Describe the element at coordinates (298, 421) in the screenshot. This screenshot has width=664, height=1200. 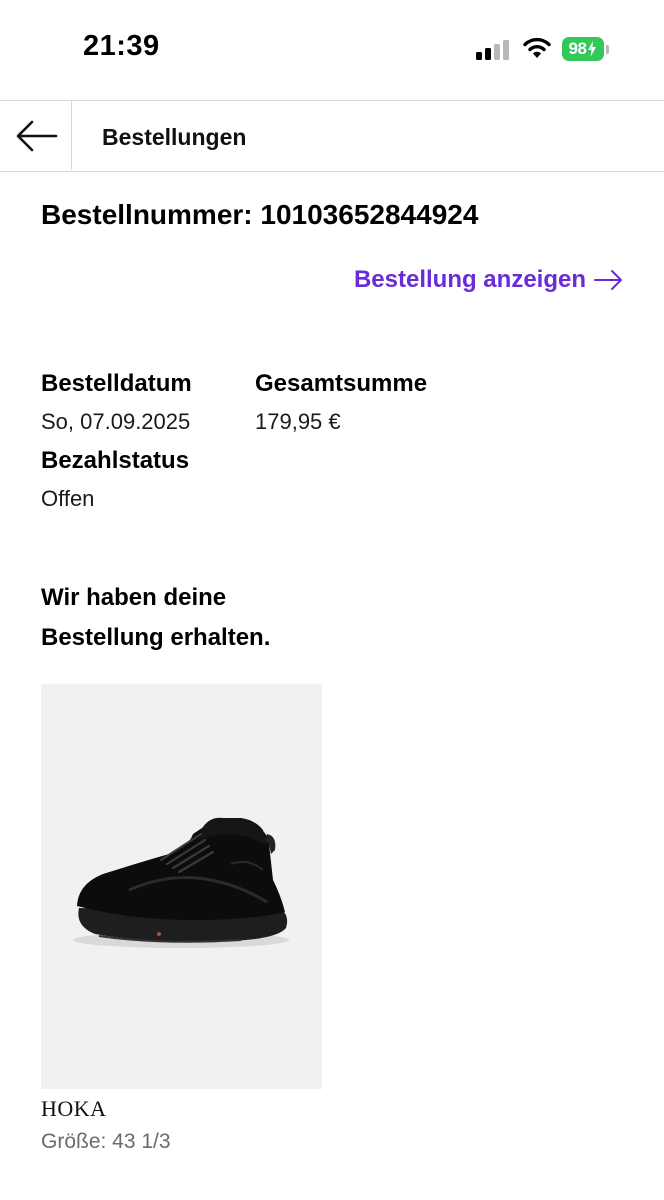
I see `order-total-value: 179,95 €` at that location.